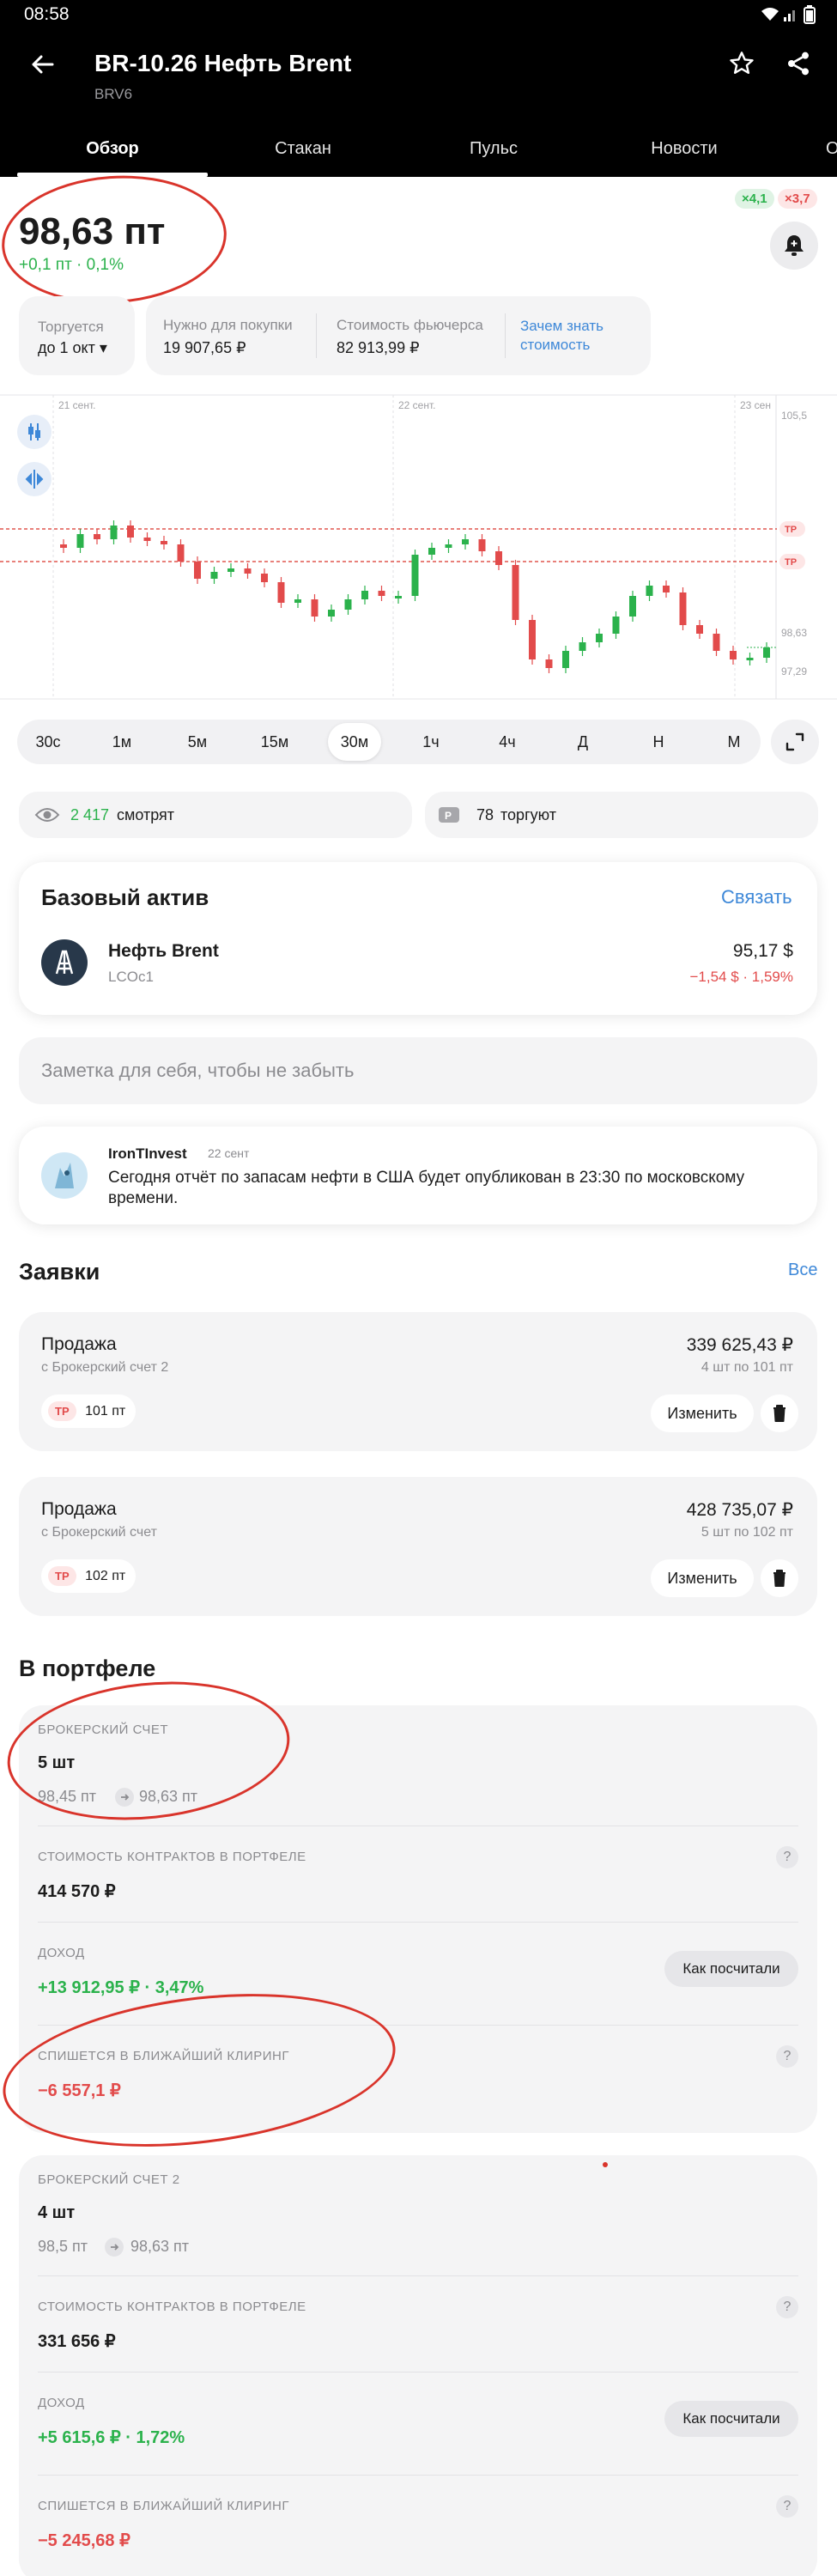 The width and height of the screenshot is (837, 2576). I want to click on eye-icon, so click(47, 817).